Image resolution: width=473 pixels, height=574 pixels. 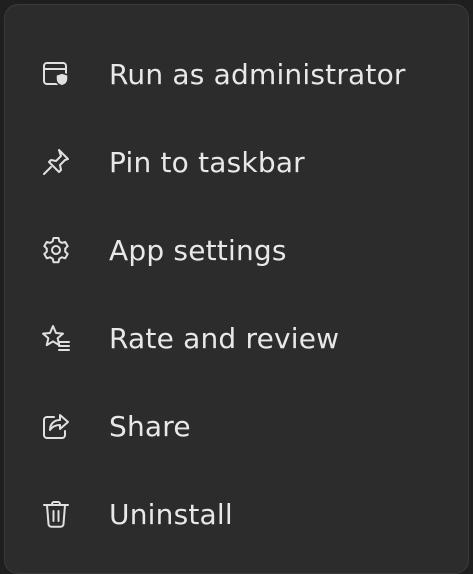 I want to click on pin-to-taskbar-item: Pin to taskbar, so click(x=236, y=162).